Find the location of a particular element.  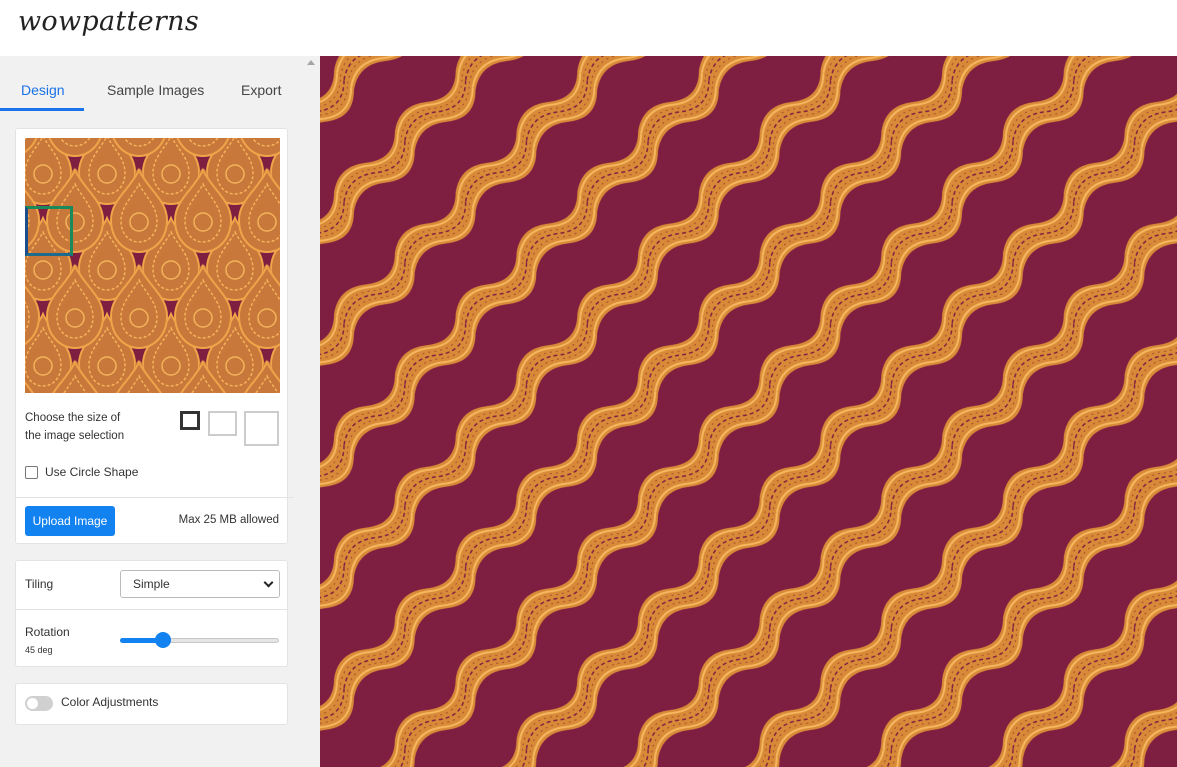

rotation-slider-thumb is located at coordinates (162, 640).